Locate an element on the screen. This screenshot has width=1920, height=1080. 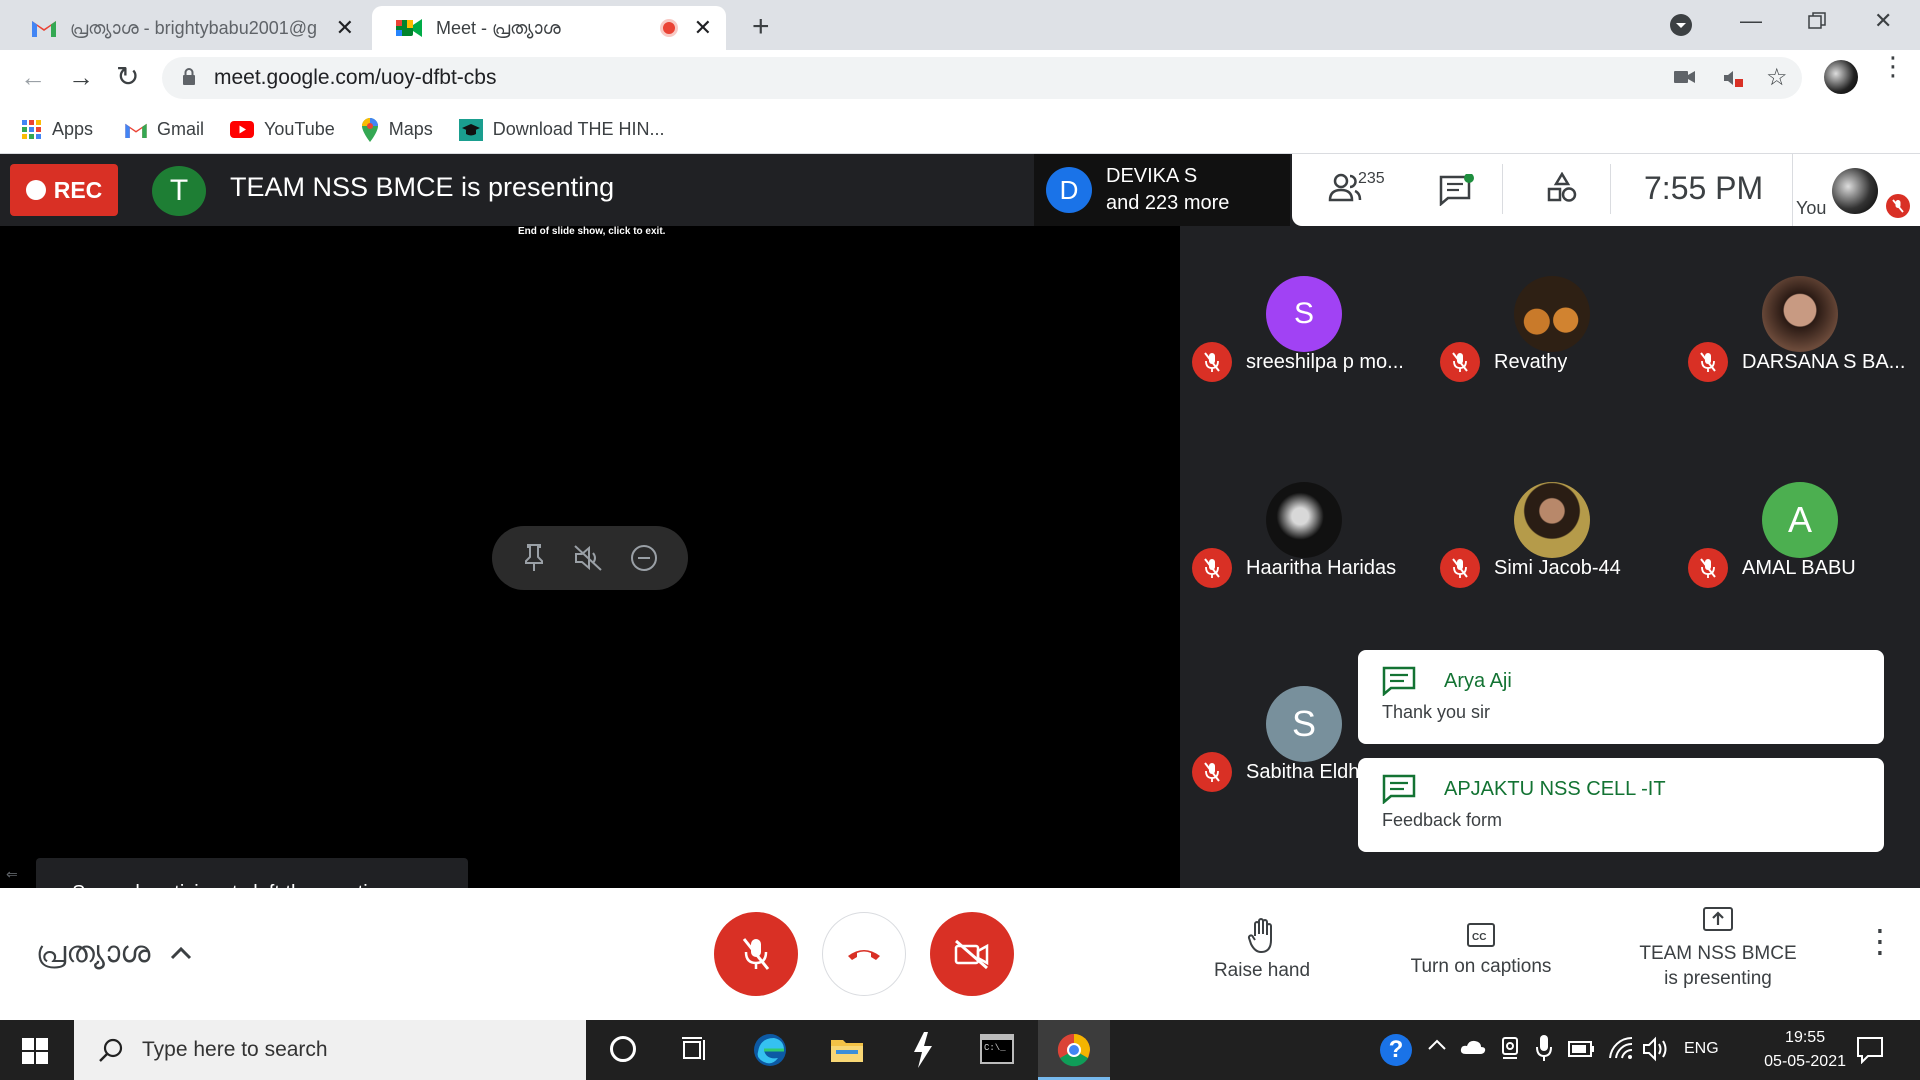
bookmark-label: Maps is located at coordinates (410, 129).